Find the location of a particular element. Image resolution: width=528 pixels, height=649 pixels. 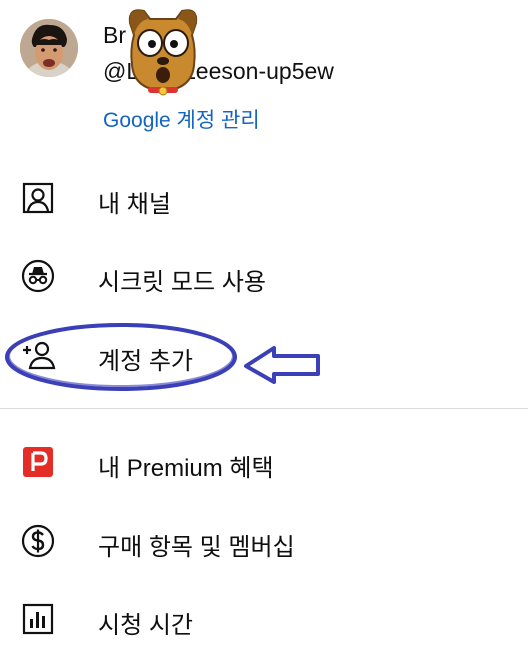

menu-item-label: 시크릿 모드 사용 is located at coordinates (182, 282).